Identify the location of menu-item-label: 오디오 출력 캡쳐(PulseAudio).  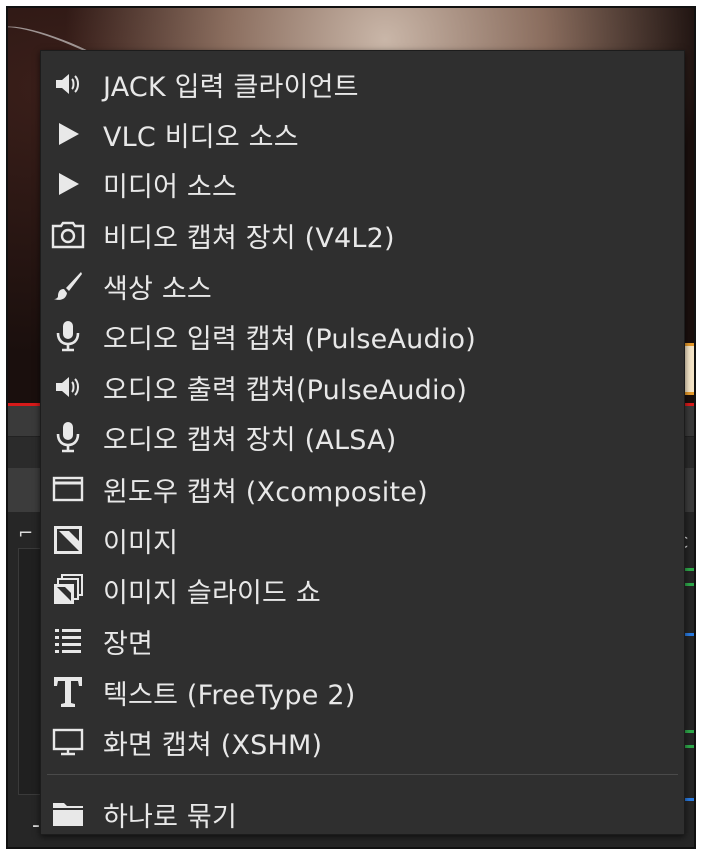
(285, 390).